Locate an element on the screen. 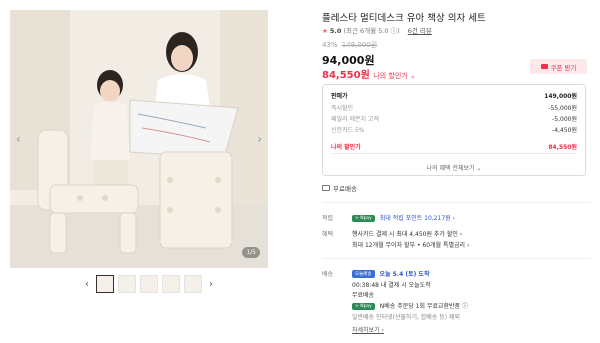  thumbnail-strip: ‹ › is located at coordinates (149, 284).